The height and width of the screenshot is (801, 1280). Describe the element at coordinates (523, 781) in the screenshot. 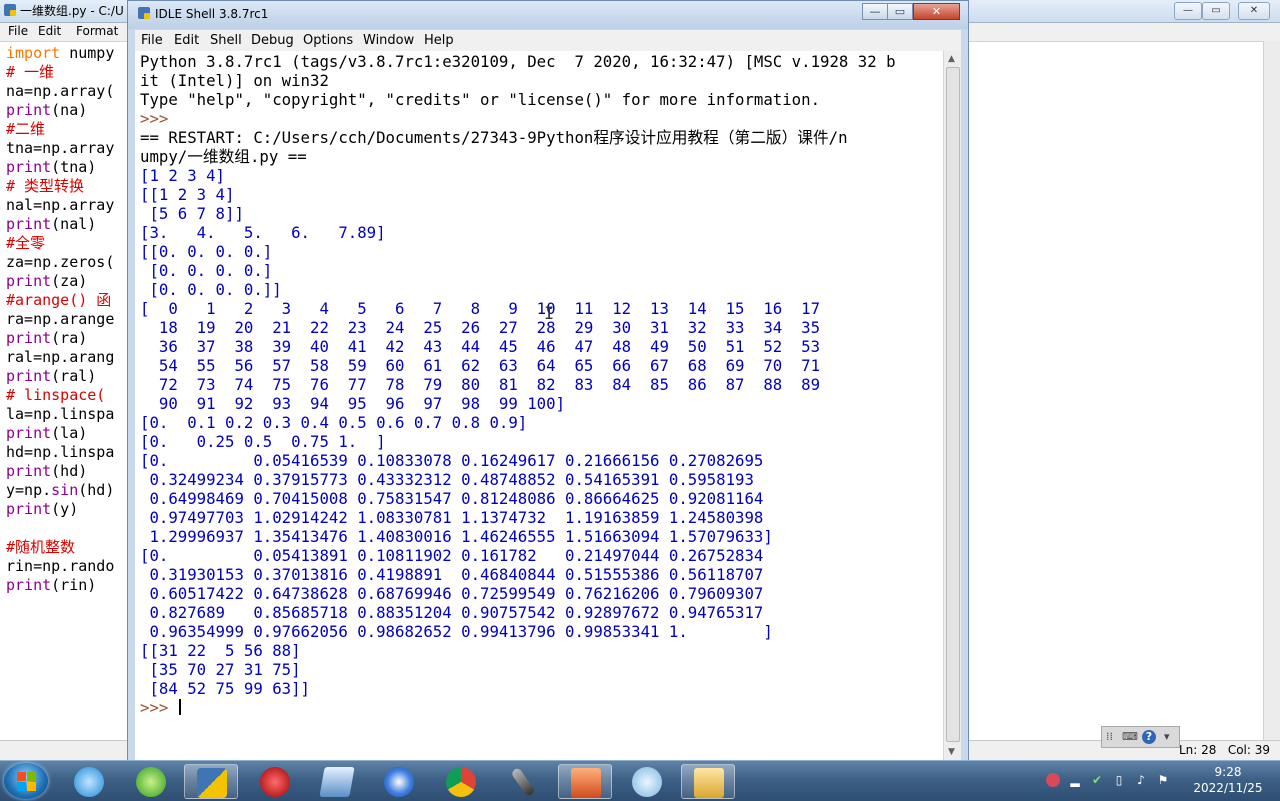

I see `taskbar-microphone` at that location.